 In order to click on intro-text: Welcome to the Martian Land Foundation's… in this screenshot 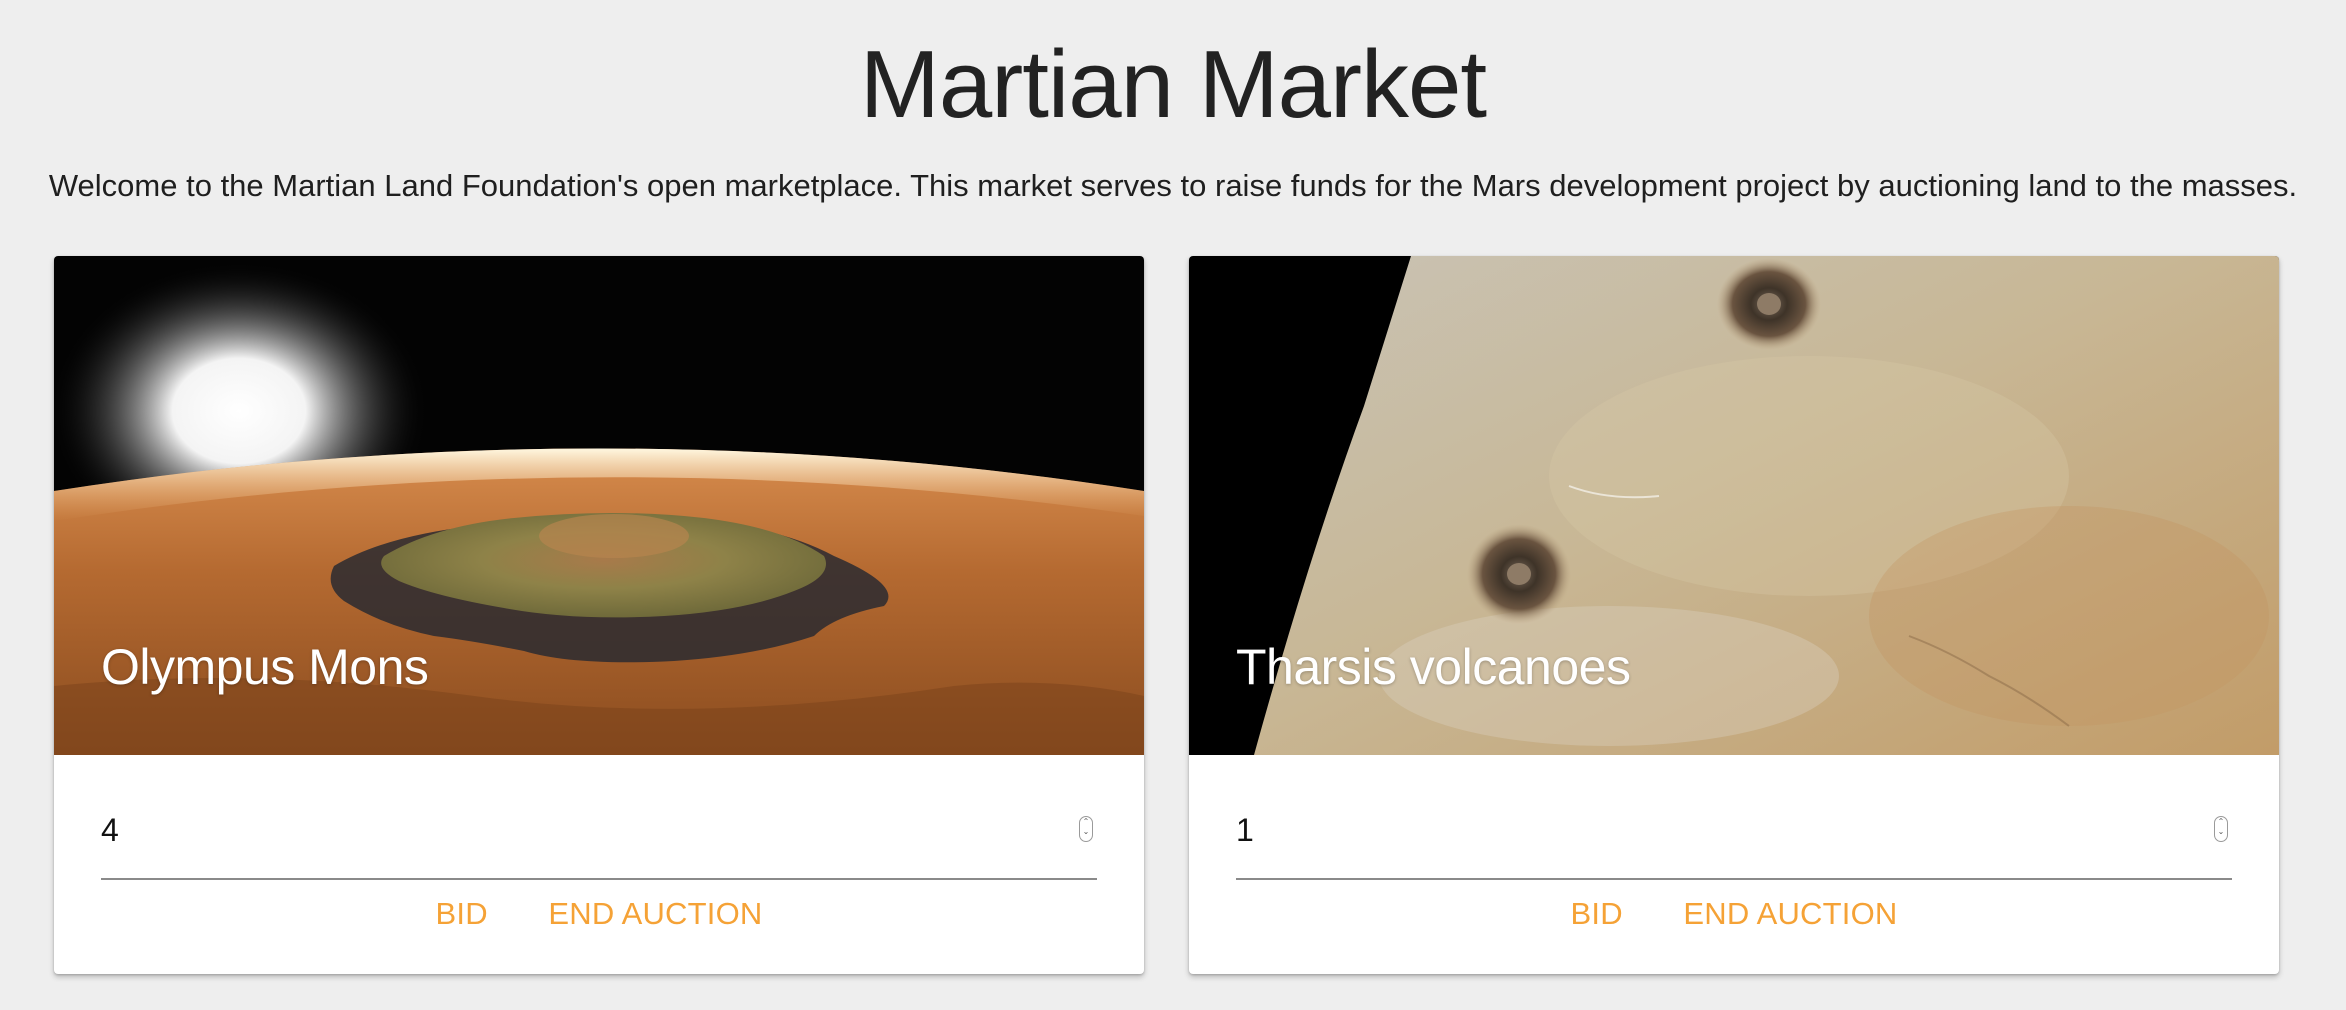, I will do `click(1173, 185)`.